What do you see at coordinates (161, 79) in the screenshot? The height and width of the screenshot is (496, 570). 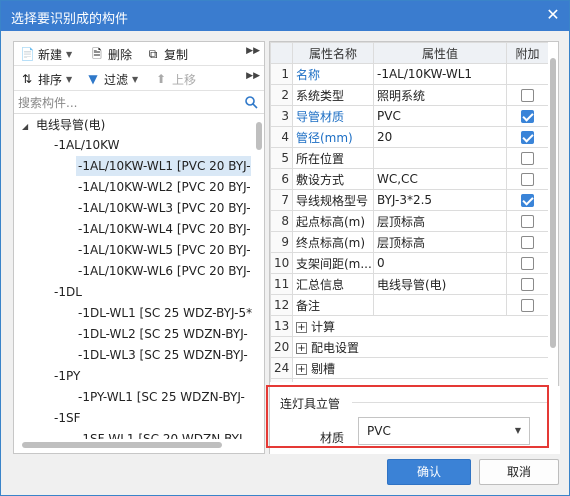 I see `move-up-icon: ⬆` at bounding box center [161, 79].